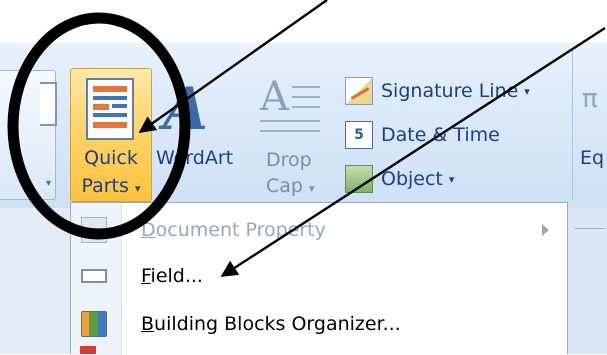 This screenshot has width=607, height=355. I want to click on object-button: Object ▾, so click(399, 179).